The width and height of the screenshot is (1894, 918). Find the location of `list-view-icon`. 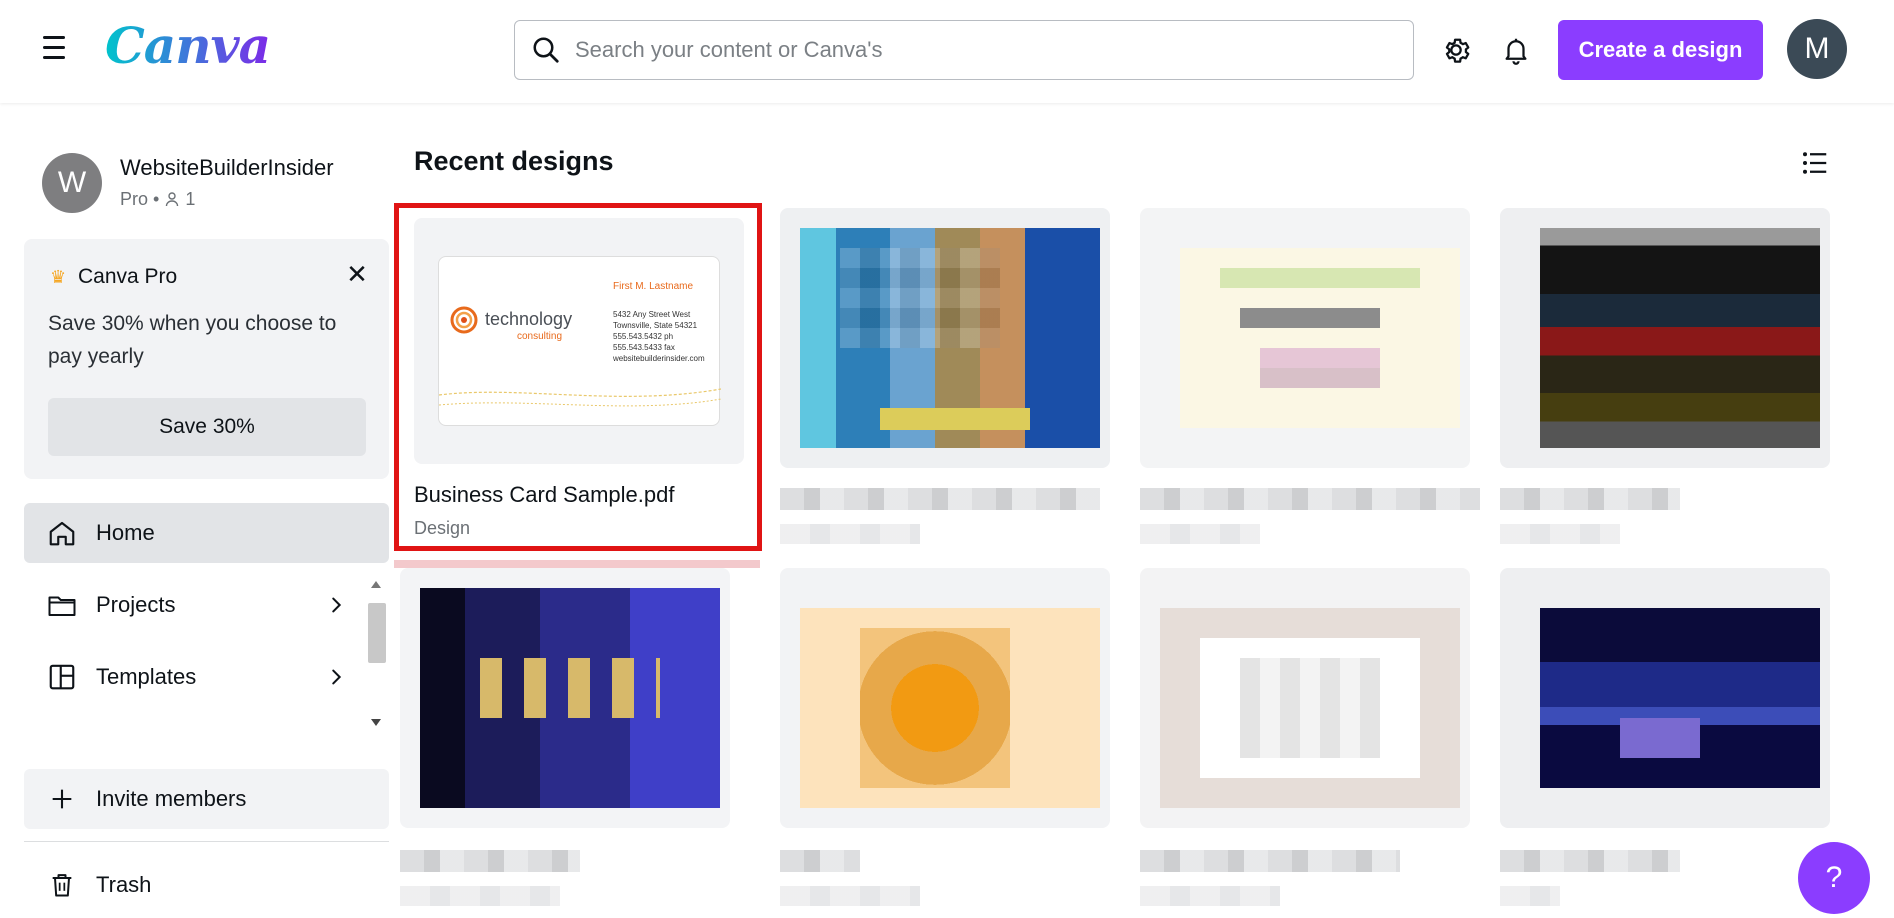

list-view-icon is located at coordinates (1815, 163).